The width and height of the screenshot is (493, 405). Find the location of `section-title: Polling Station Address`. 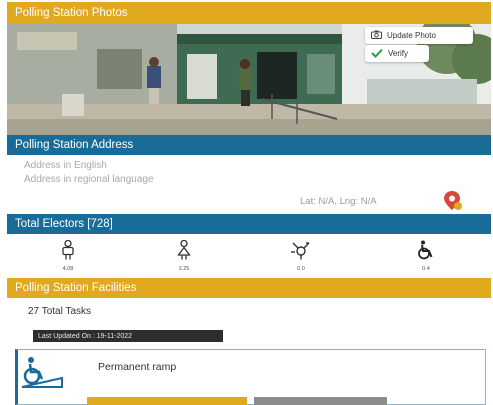

section-title: Polling Station Address is located at coordinates (74, 145).